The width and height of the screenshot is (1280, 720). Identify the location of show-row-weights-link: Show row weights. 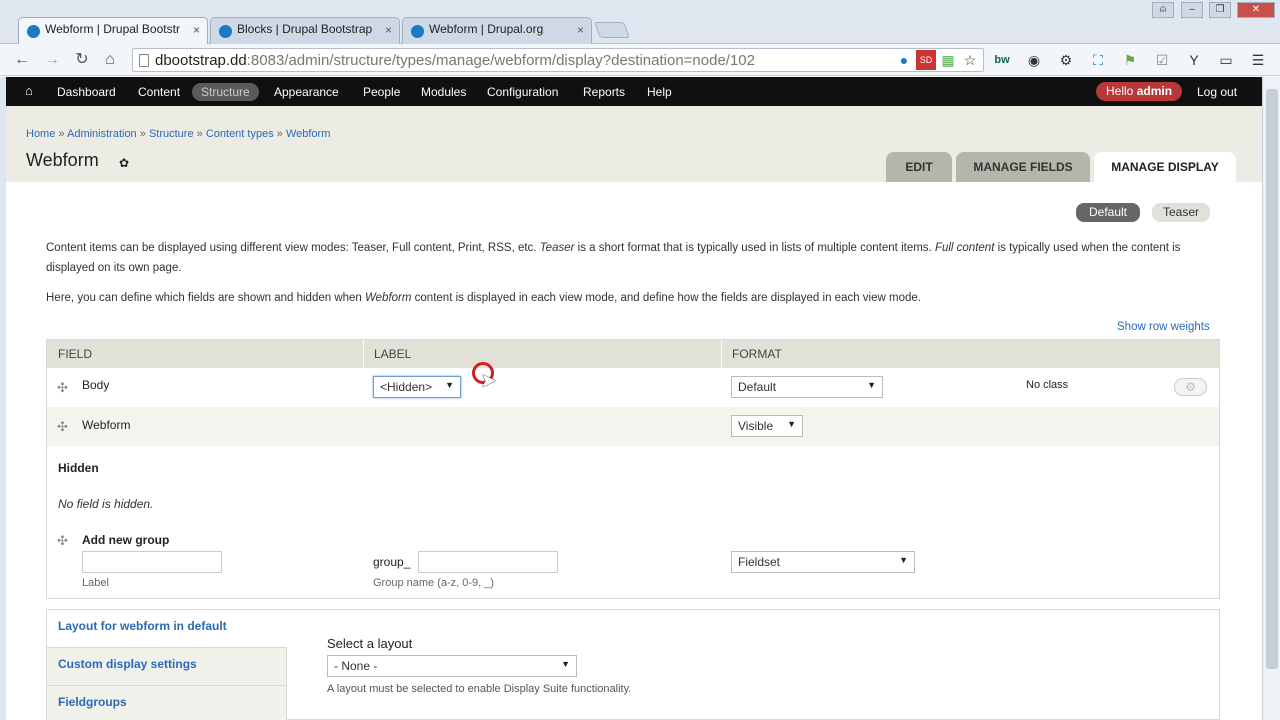
(1163, 327).